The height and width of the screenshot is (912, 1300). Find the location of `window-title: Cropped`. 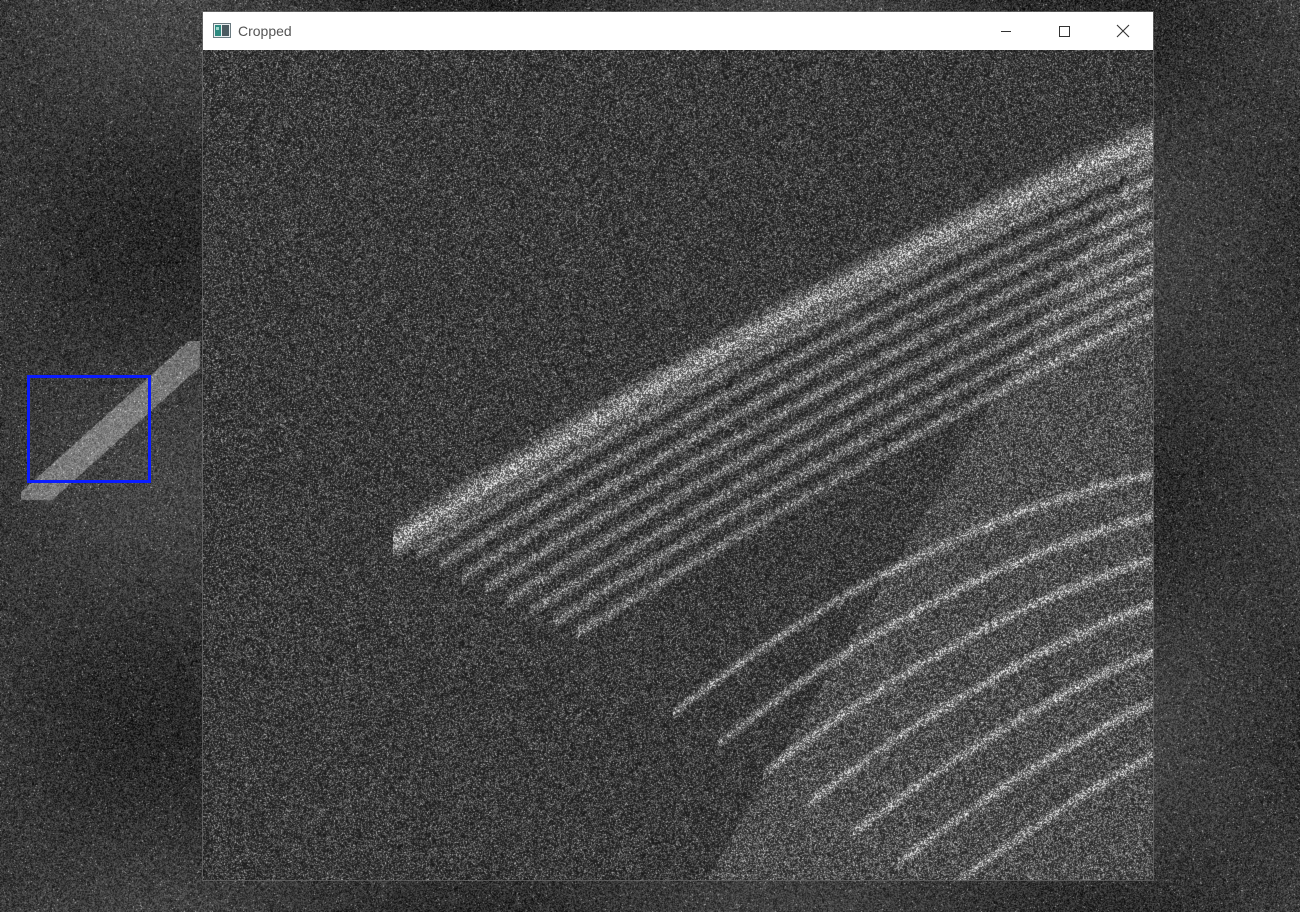

window-title: Cropped is located at coordinates (265, 31).